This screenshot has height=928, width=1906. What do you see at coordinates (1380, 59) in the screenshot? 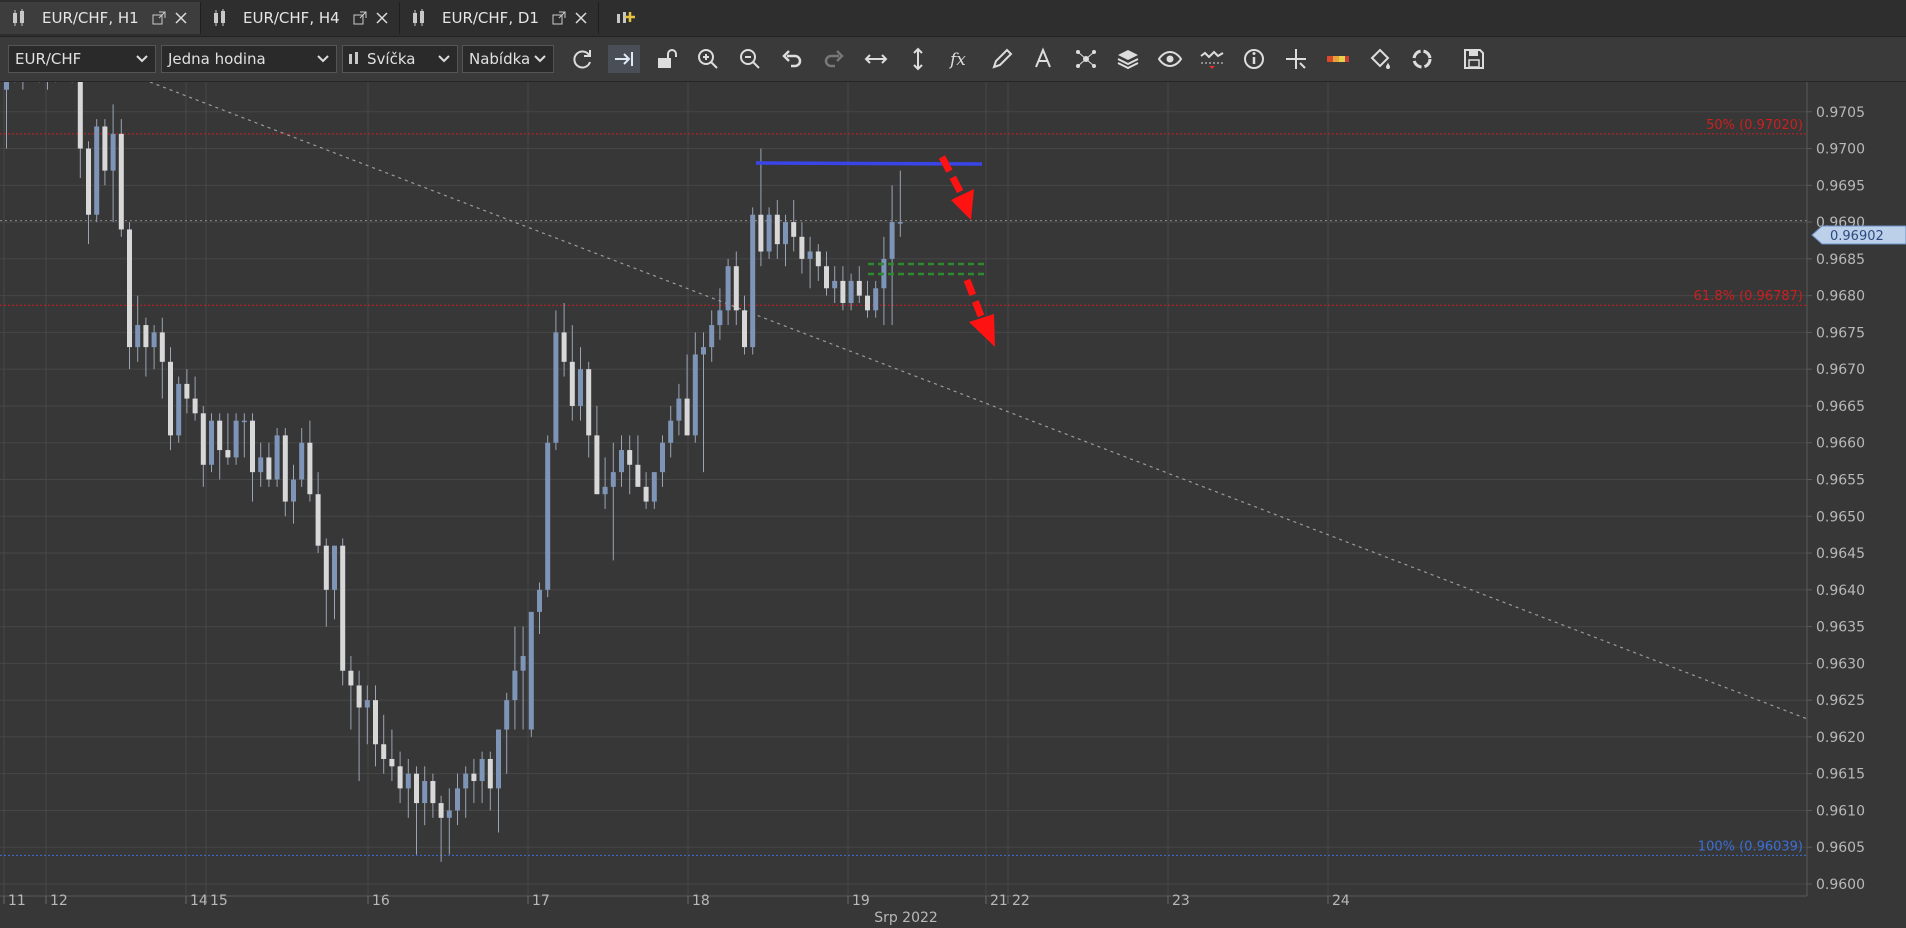
I see `fill-button` at bounding box center [1380, 59].